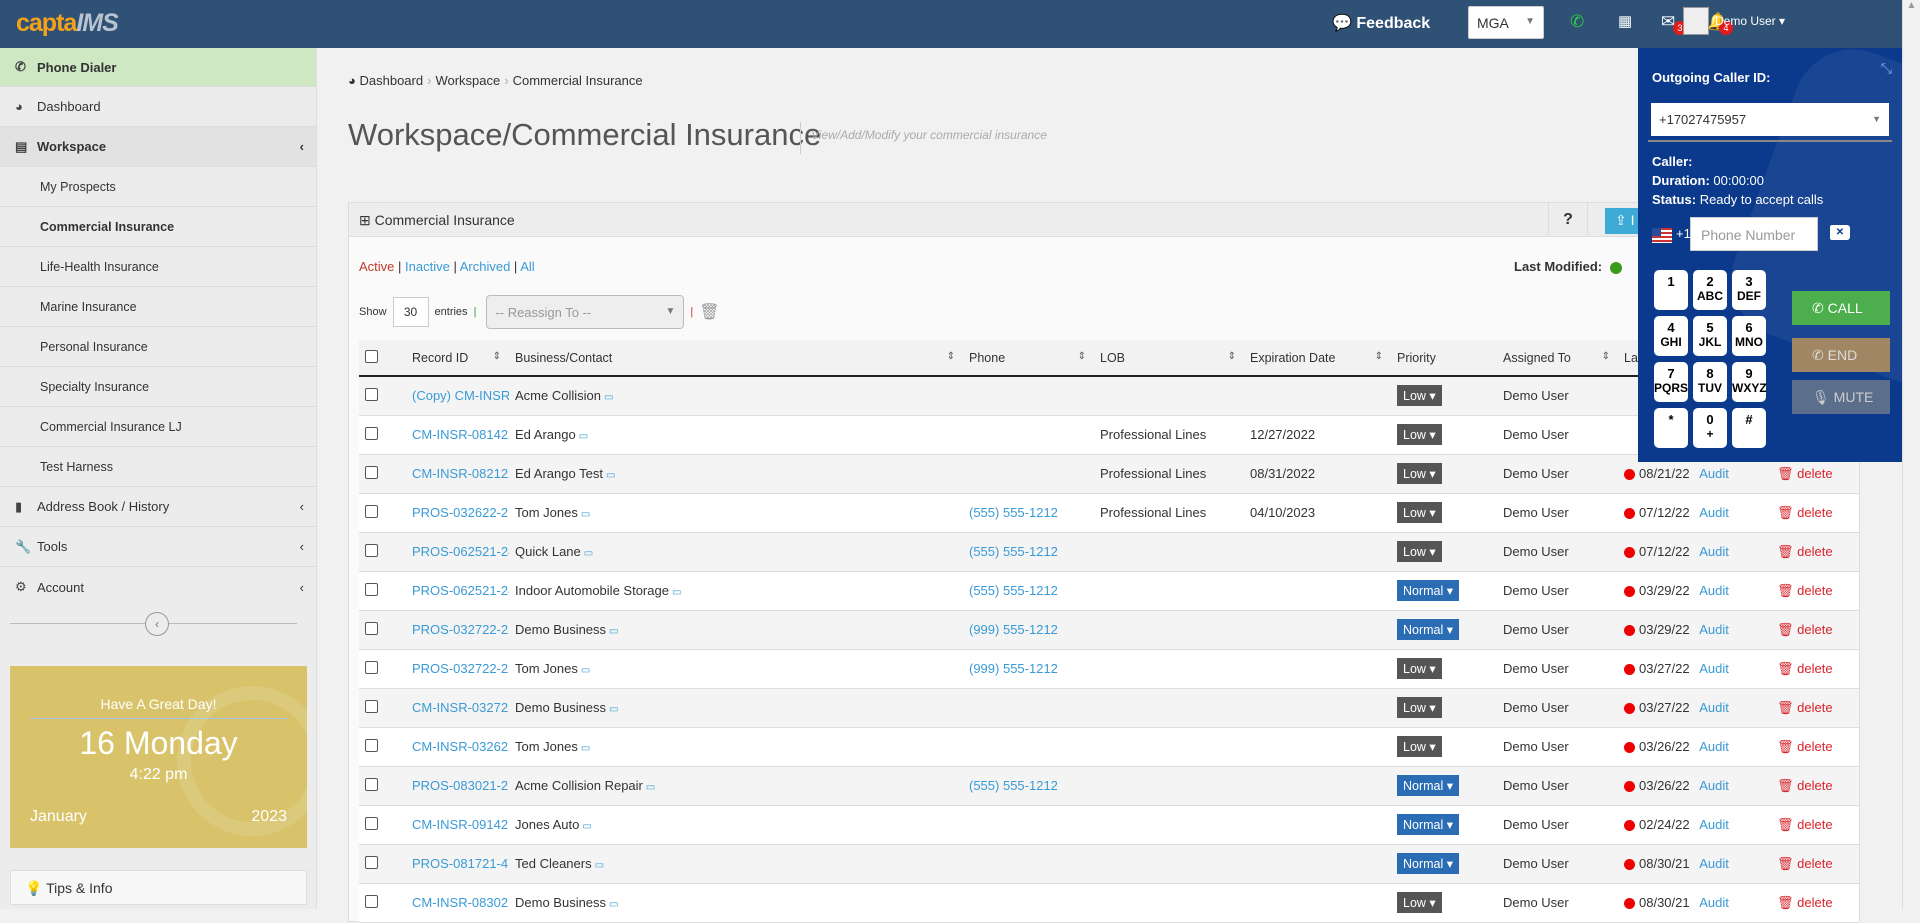 The width and height of the screenshot is (1920, 923). Describe the element at coordinates (1710, 336) in the screenshot. I see `keypad-key: 5 JKL` at that location.